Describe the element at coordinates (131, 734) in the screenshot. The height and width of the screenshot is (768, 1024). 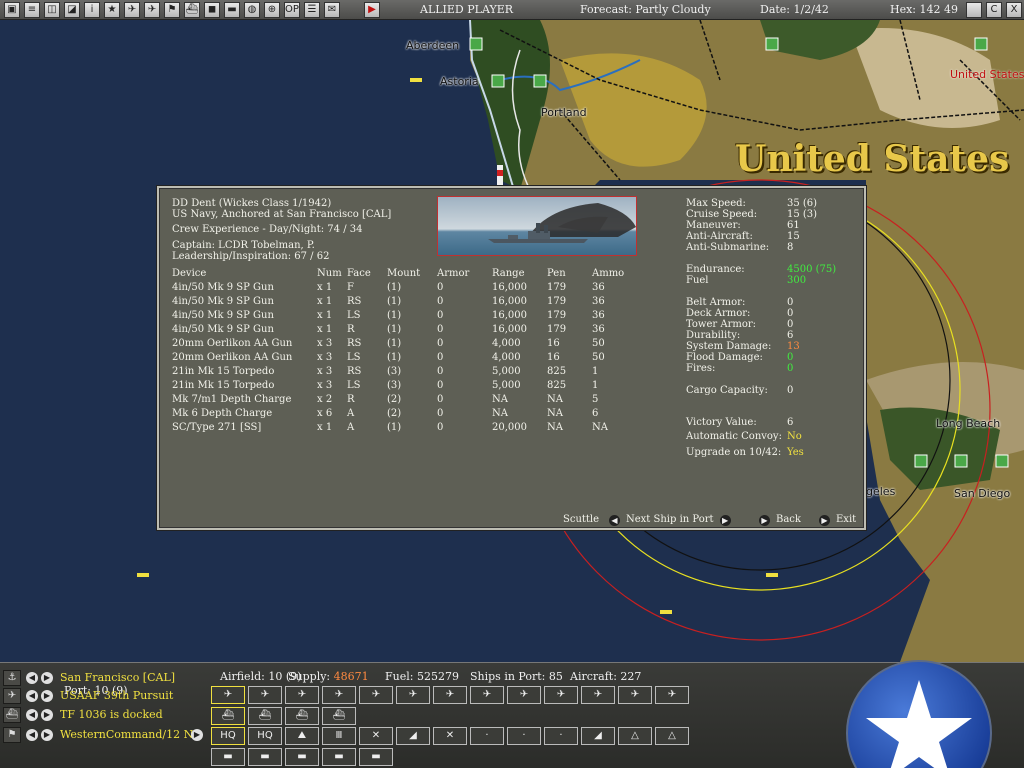
I see `bottom-row-label: WesternCommand/12 ND` at that location.